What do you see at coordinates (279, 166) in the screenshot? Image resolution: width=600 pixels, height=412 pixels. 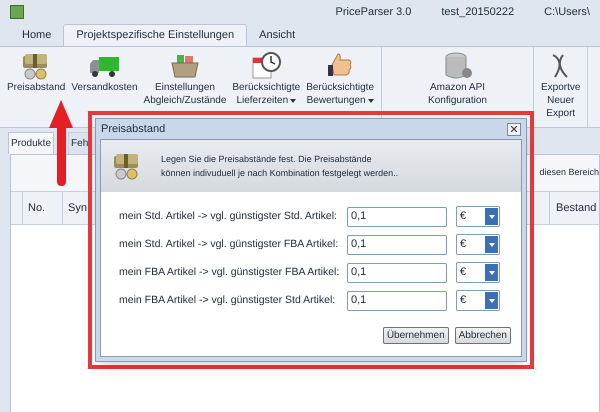 I see `dialog-message: Legen Sie die Preisabstände fest. Die Preisabstände können indivuduell je nach Kombination festgelegt werden..` at bounding box center [279, 166].